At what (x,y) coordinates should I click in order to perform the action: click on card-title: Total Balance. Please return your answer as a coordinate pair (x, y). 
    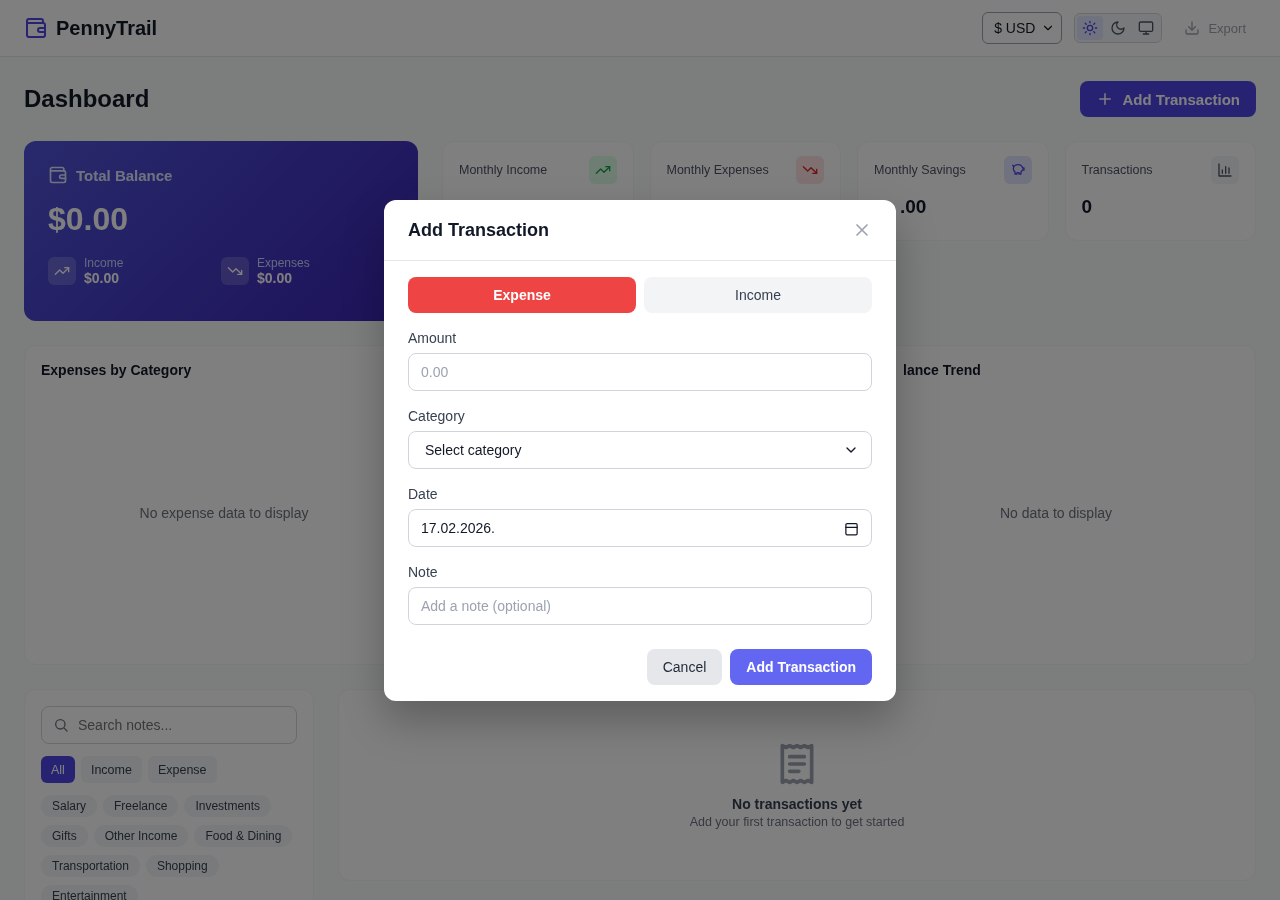
    Looking at the image, I should click on (124, 175).